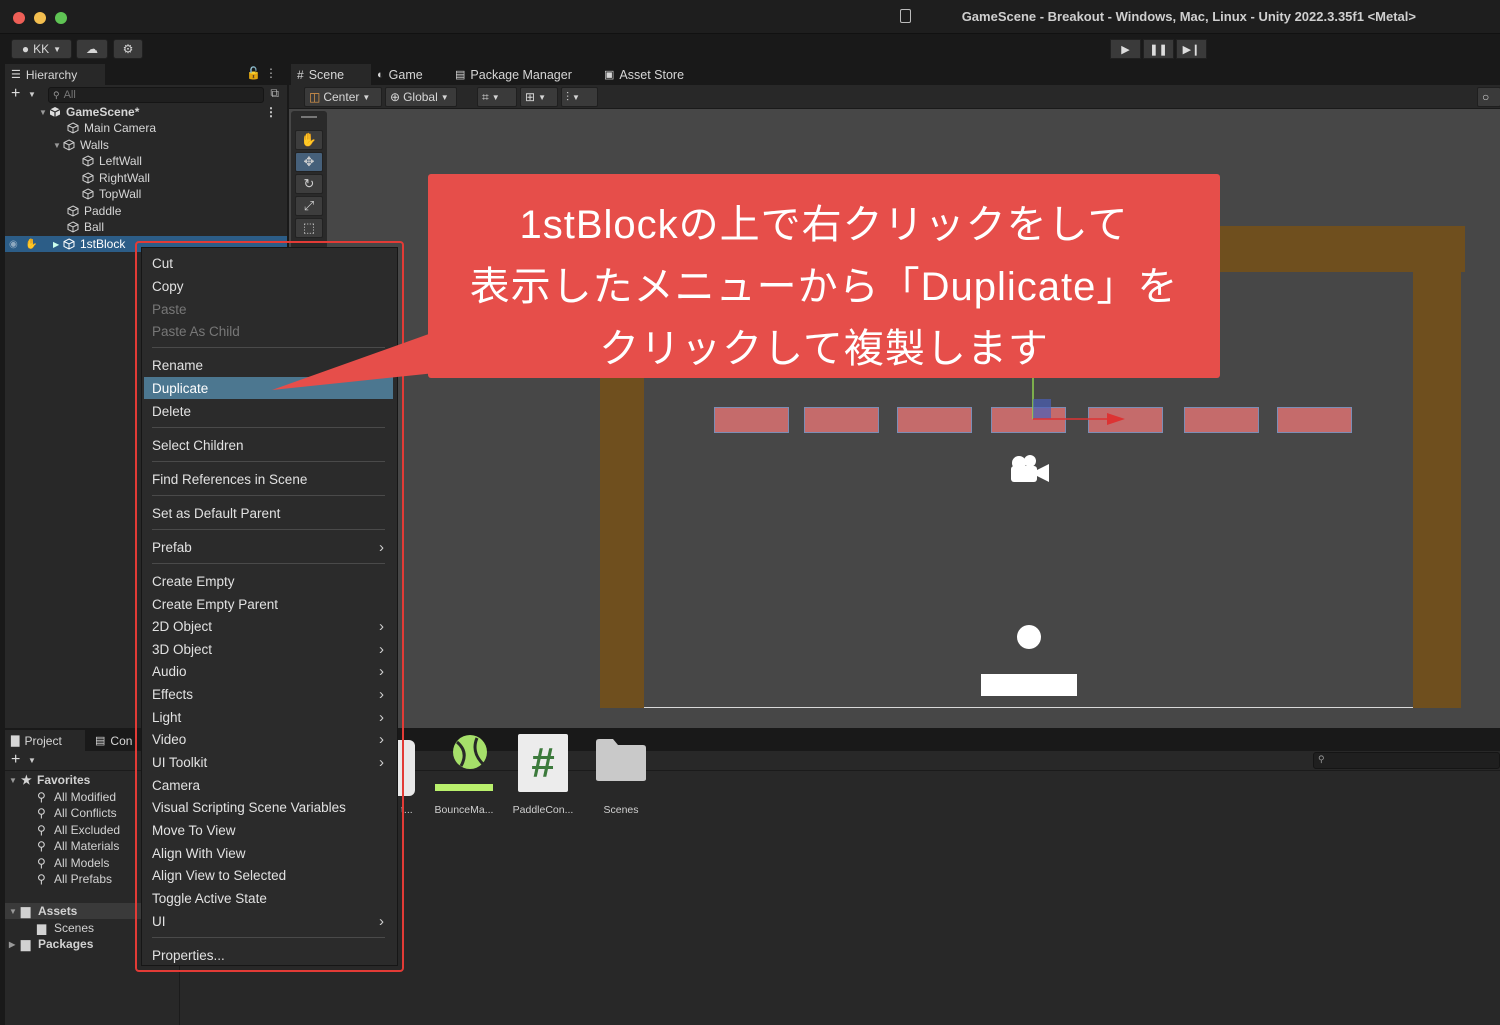  What do you see at coordinates (269, 875) in the screenshot?
I see `menu-item-align-view-to-selected: Align View to Selected` at bounding box center [269, 875].